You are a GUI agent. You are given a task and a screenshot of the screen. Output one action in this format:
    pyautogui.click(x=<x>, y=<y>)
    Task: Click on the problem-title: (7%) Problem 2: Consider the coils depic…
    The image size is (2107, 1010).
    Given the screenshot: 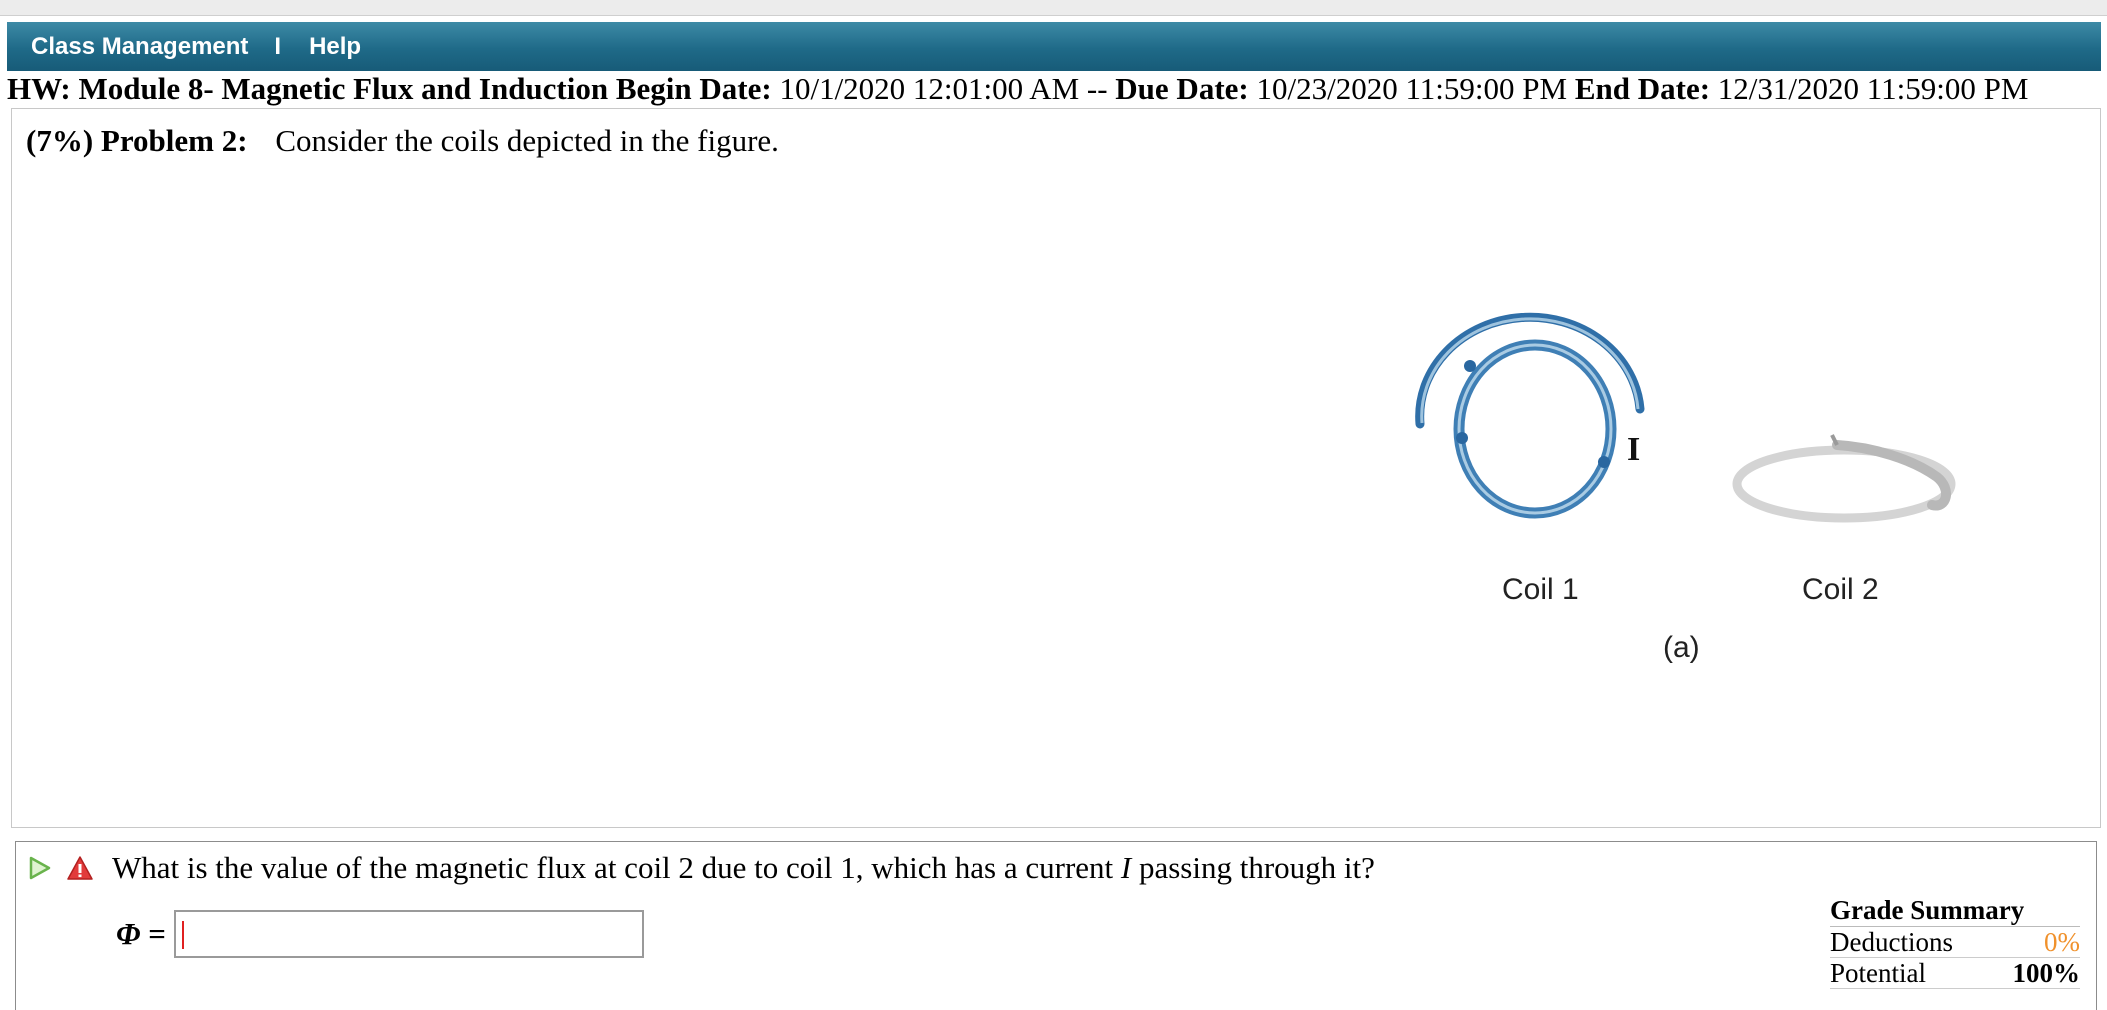 What is the action you would take?
    pyautogui.click(x=402, y=141)
    